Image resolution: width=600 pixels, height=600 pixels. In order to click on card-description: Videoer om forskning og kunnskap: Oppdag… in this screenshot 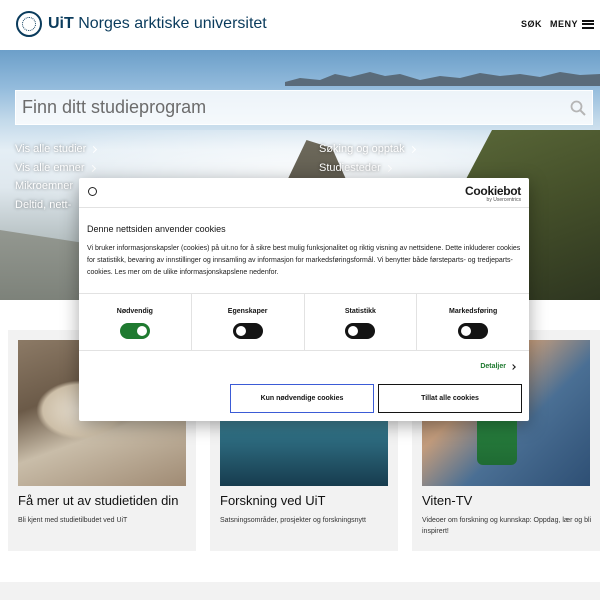, I will do `click(507, 526)`.